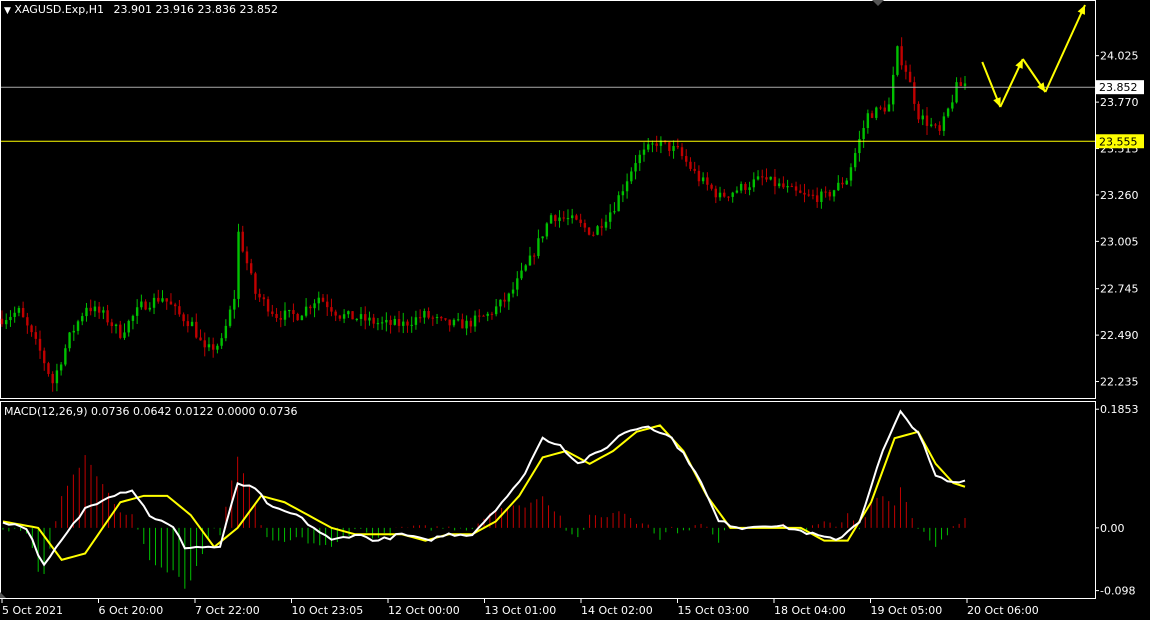  Describe the element at coordinates (328, 610) in the screenshot. I see `time-tick-label: 10 Oct 23:05` at that location.